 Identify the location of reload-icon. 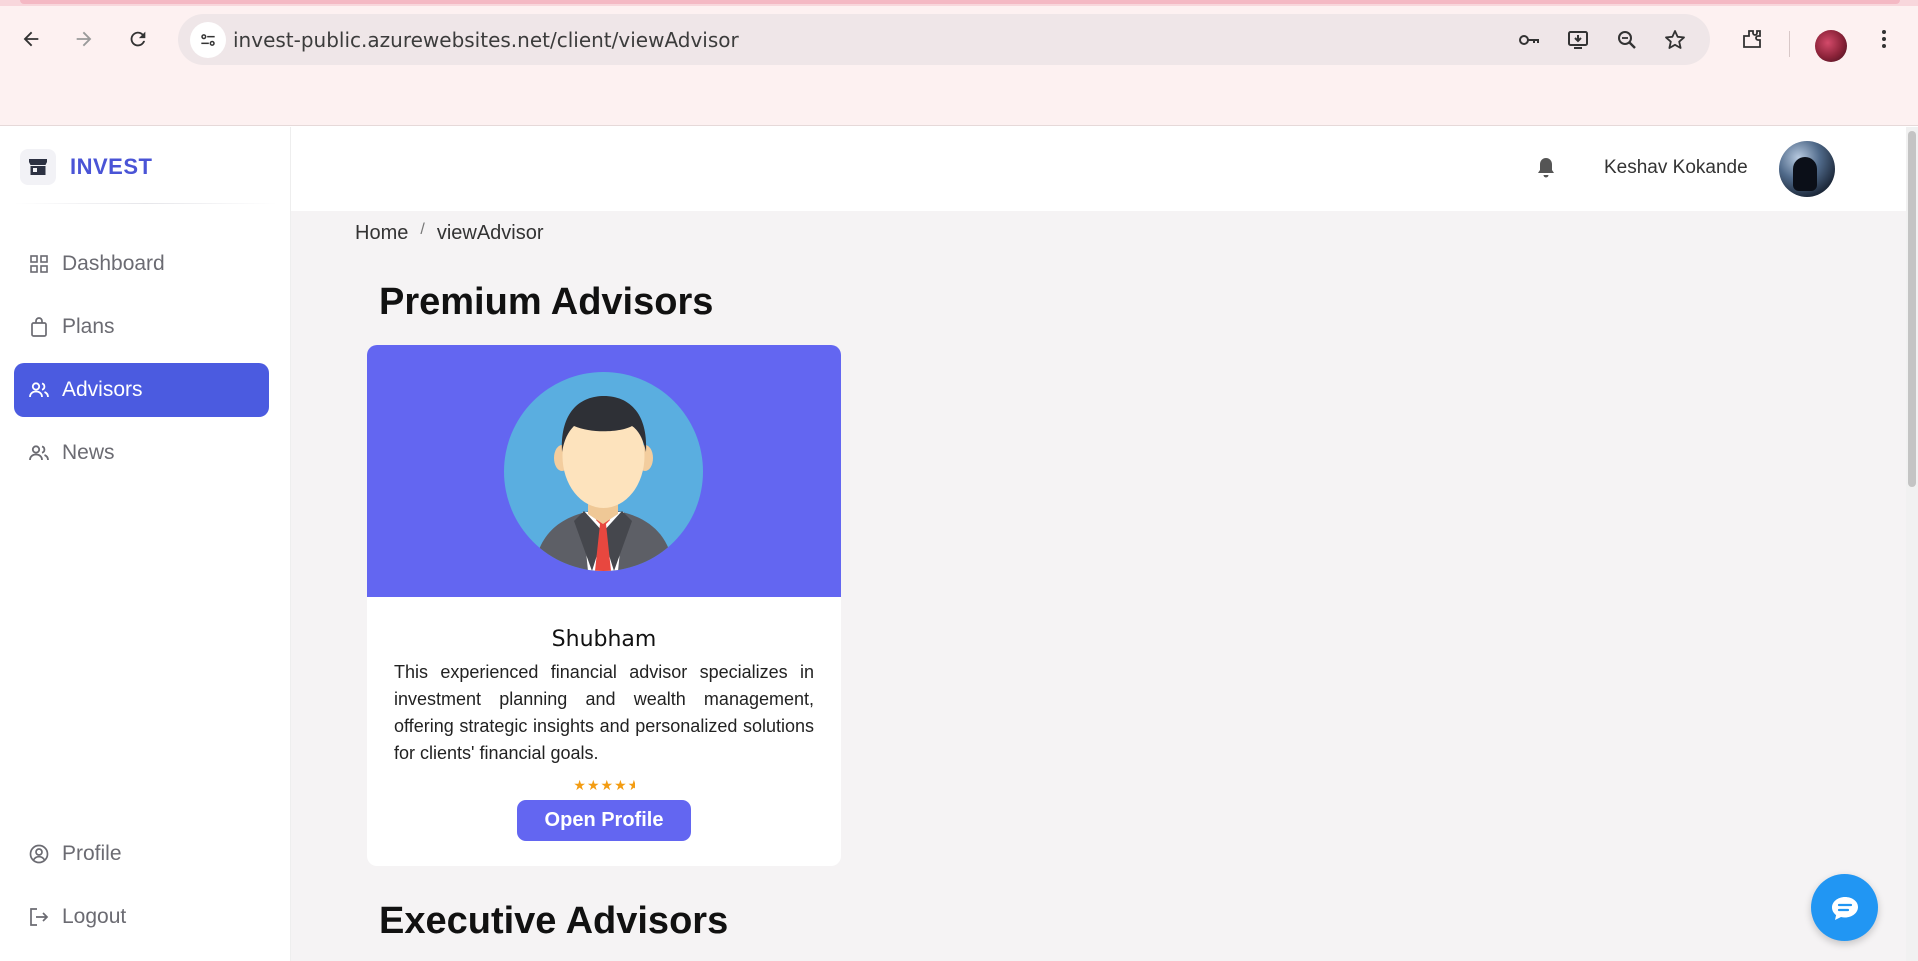
(138, 39).